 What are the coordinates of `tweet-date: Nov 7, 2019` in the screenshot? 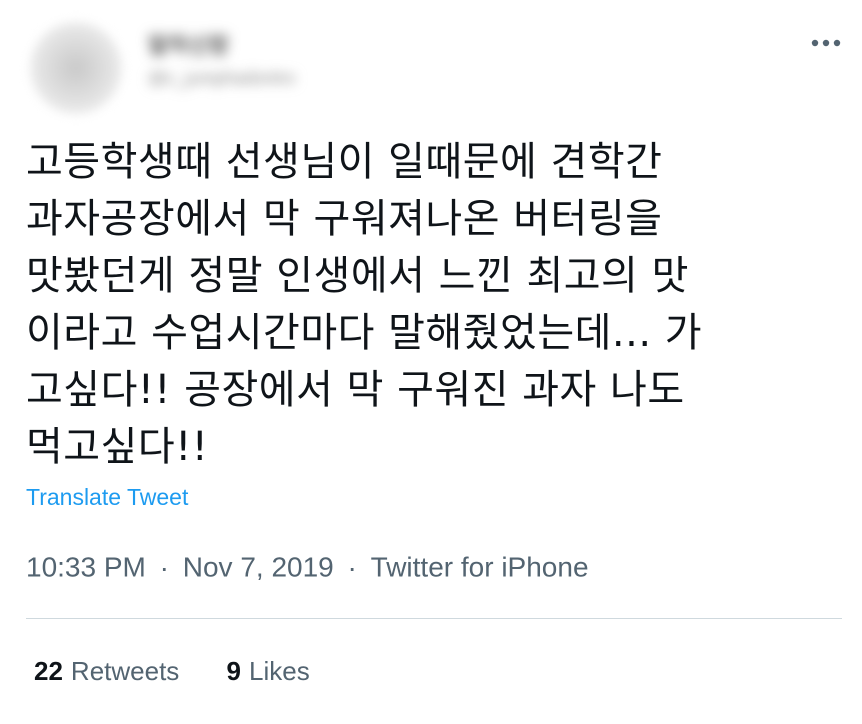 It's located at (258, 567).